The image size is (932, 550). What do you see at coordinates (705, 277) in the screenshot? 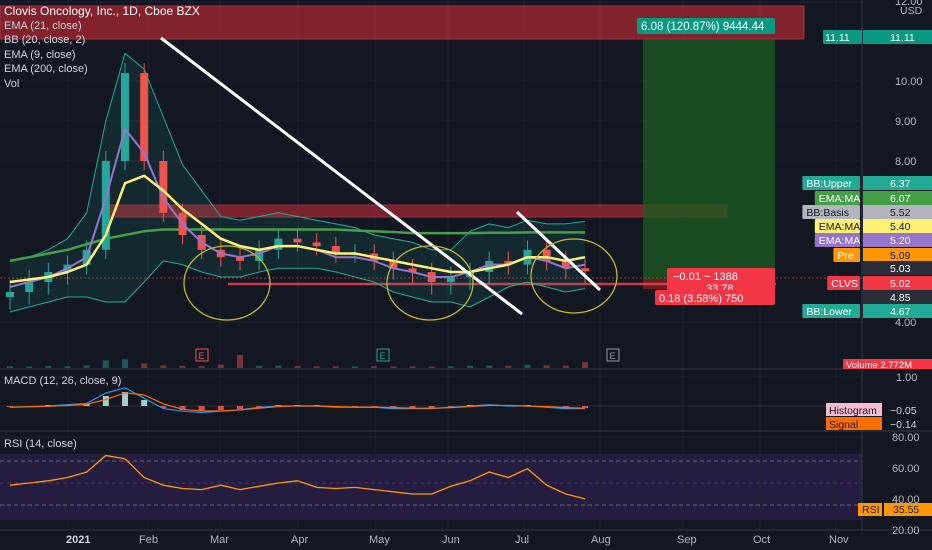
I see `stop-label-top: −0.01 ~ 1388` at bounding box center [705, 277].